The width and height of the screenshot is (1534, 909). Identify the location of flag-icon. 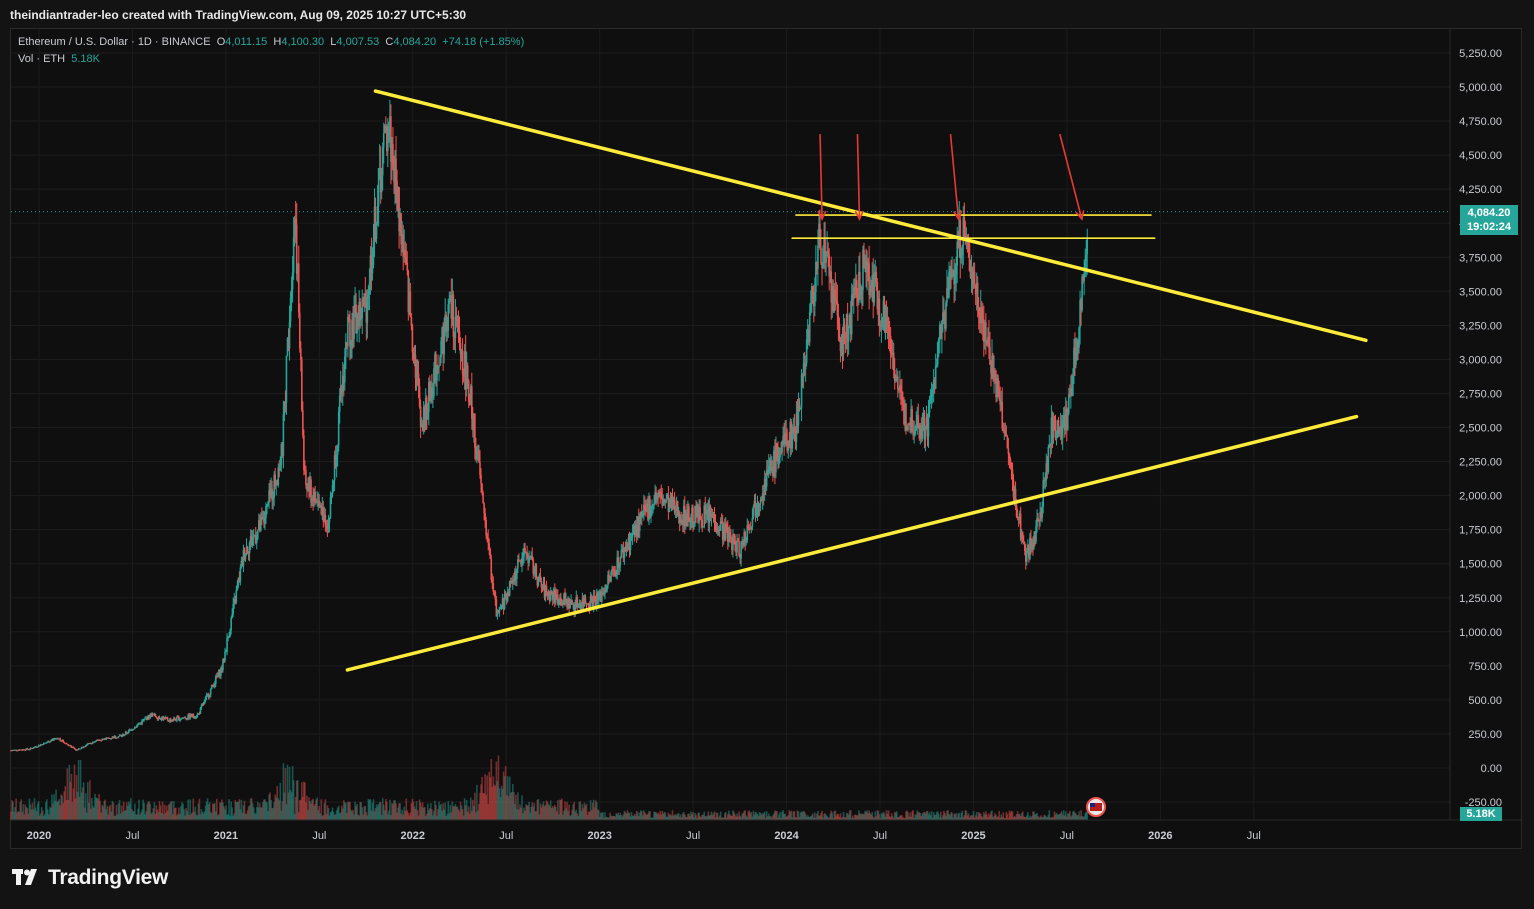
(1096, 807).